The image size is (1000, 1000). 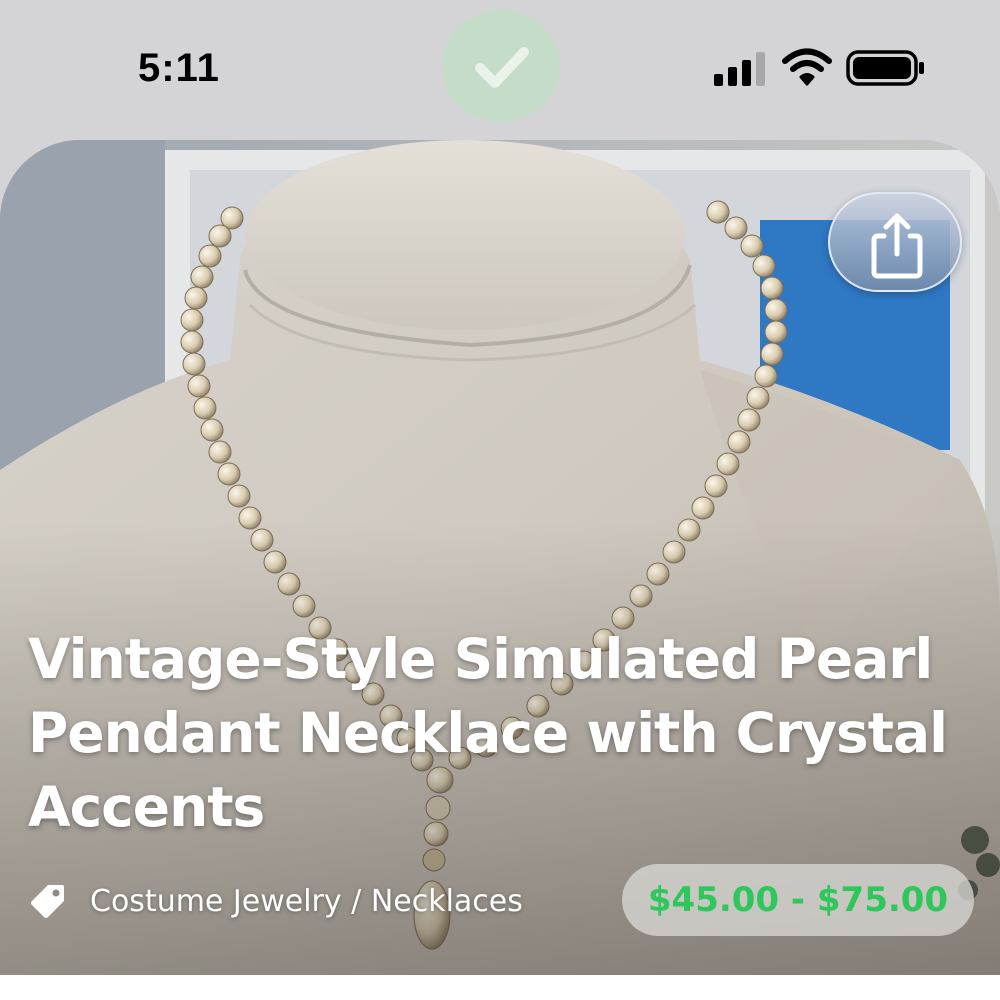 I want to click on category-label: Costume Jewelry / Necklaces, so click(x=306, y=901).